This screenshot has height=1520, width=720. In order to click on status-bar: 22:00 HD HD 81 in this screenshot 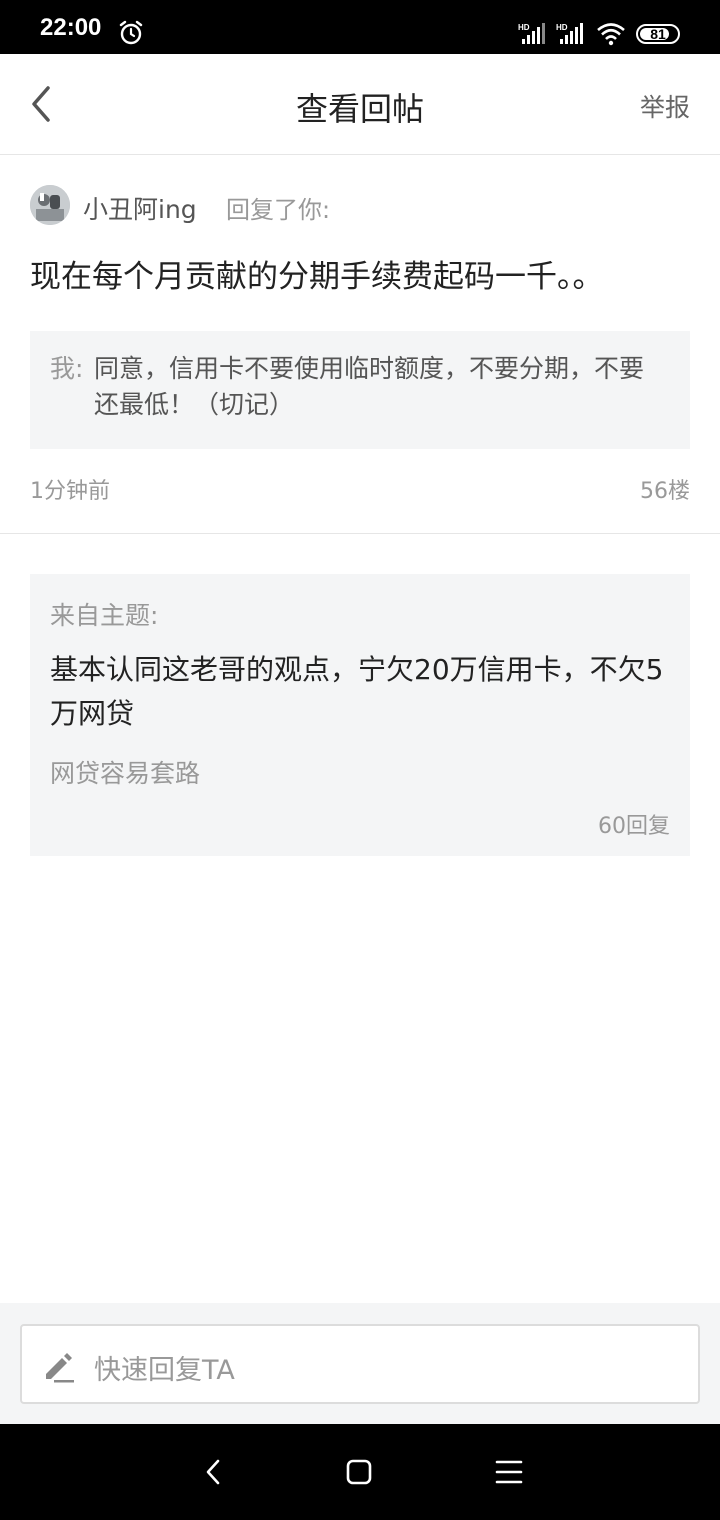, I will do `click(360, 27)`.